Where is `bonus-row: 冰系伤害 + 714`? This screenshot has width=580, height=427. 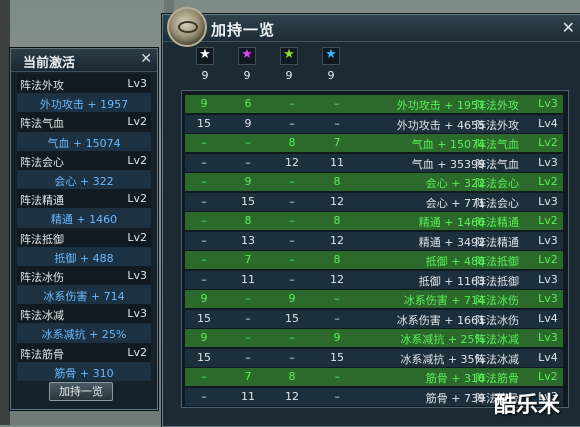
bonus-row: 冰系伤害 + 714 is located at coordinates (84, 295).